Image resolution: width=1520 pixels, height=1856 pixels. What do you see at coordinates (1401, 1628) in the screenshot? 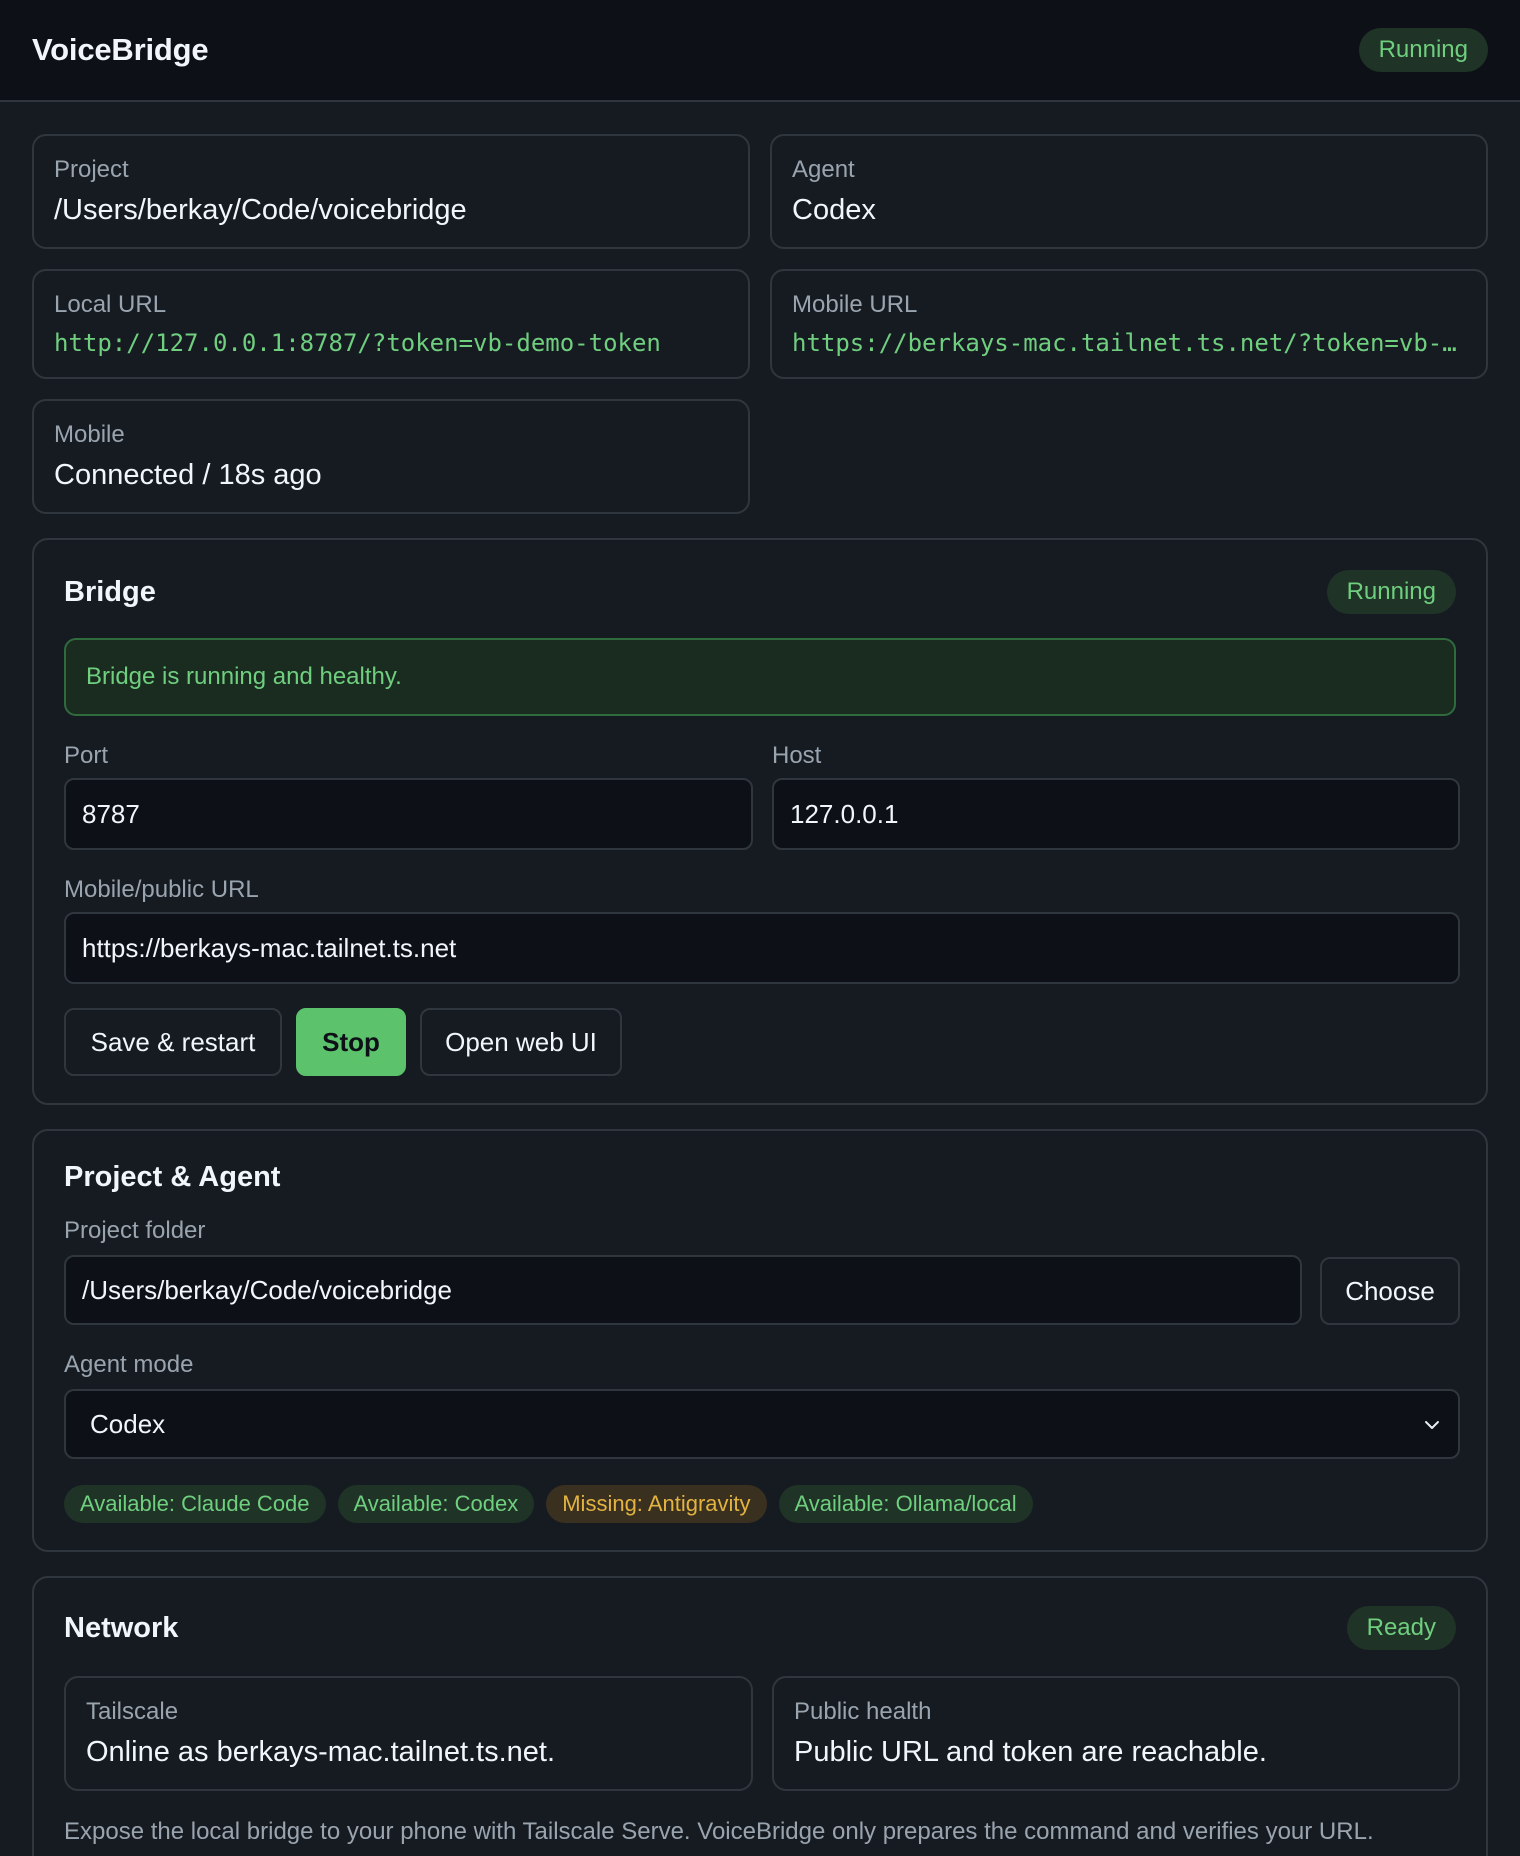
I see `network-status-badge: Ready` at bounding box center [1401, 1628].